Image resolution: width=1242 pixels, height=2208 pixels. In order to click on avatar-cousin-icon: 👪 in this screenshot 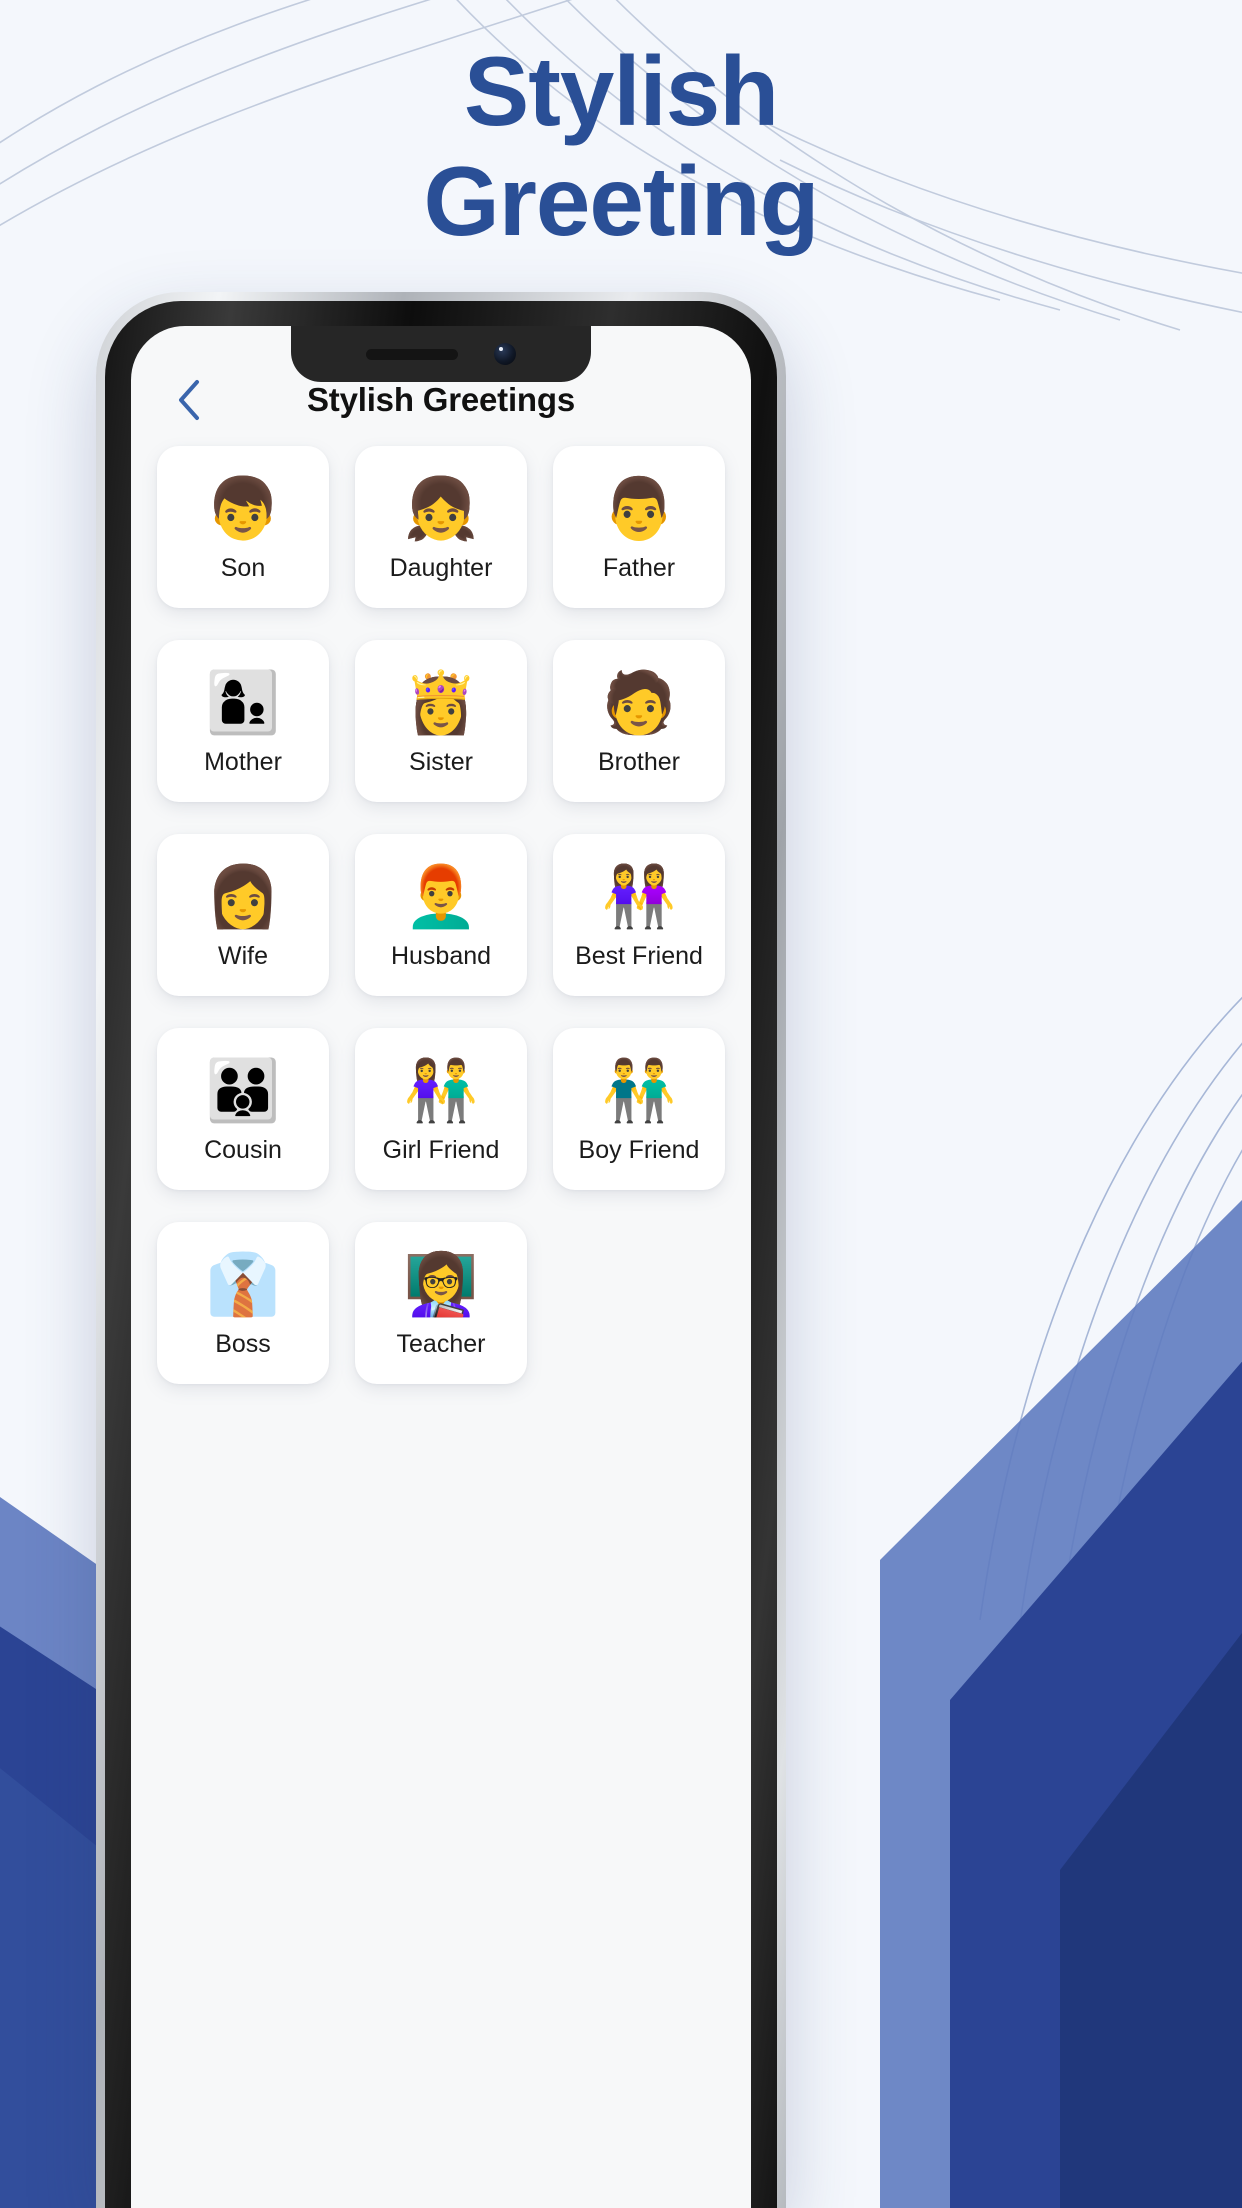, I will do `click(243, 1090)`.